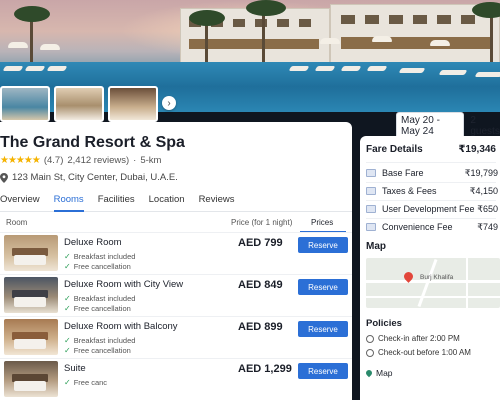  What do you see at coordinates (485, 126) in the screenshot?
I see `guest-count: 2 guests` at bounding box center [485, 126].